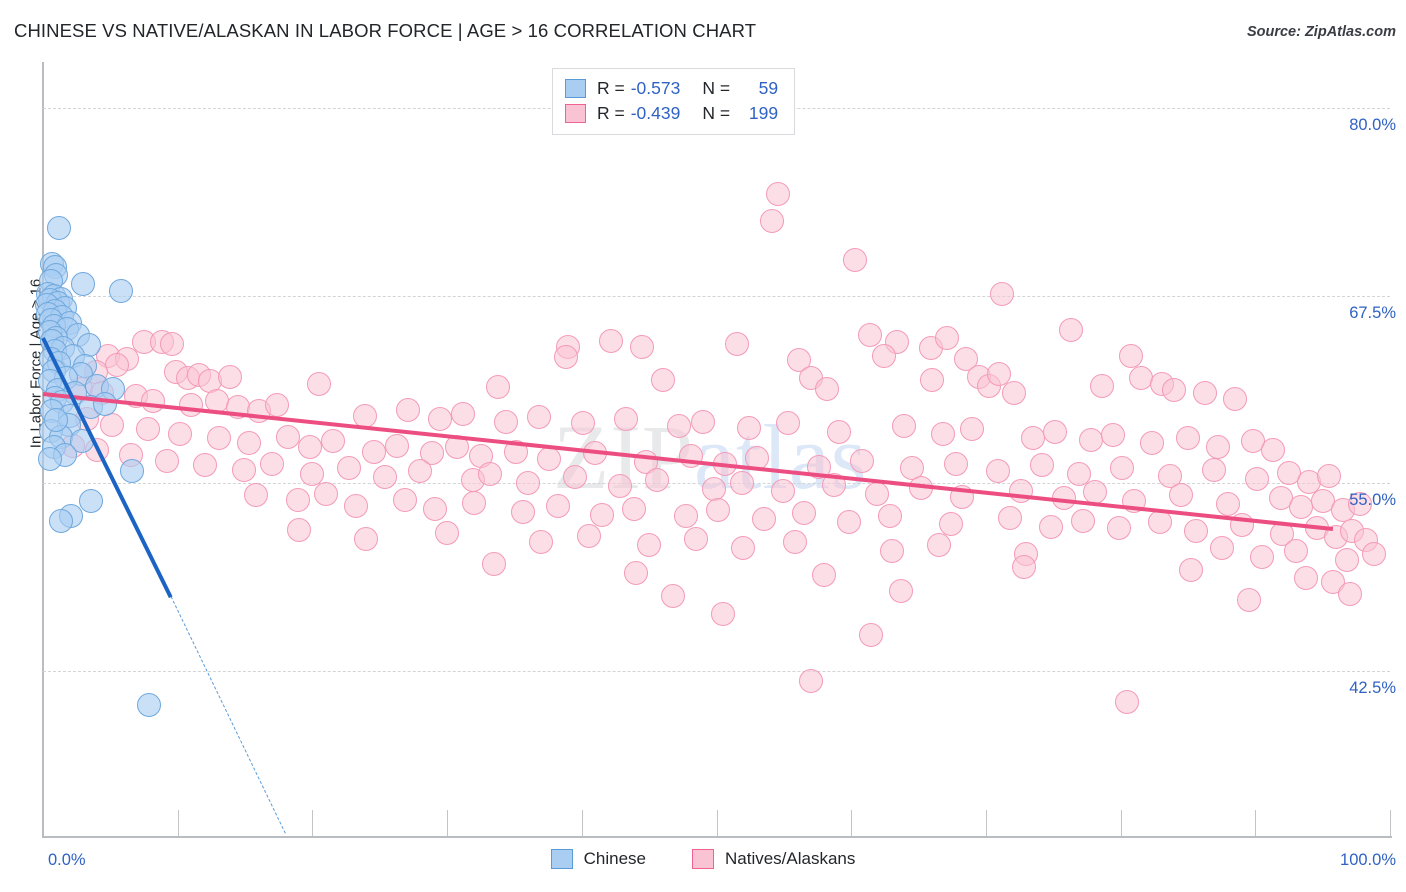  I want to click on series-name: Natives/Alaskans, so click(790, 858).